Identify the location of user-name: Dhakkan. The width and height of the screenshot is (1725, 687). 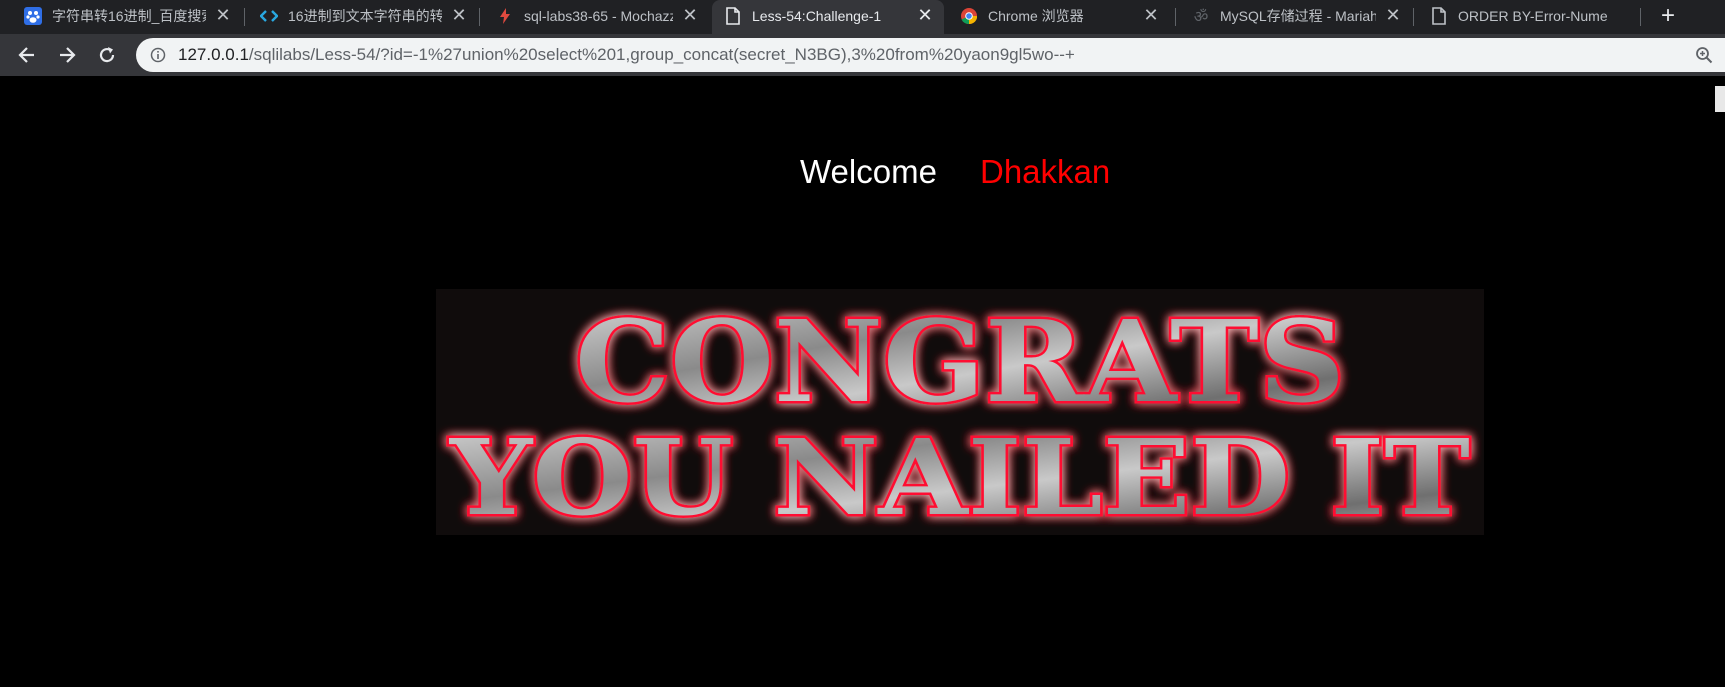
(1045, 171).